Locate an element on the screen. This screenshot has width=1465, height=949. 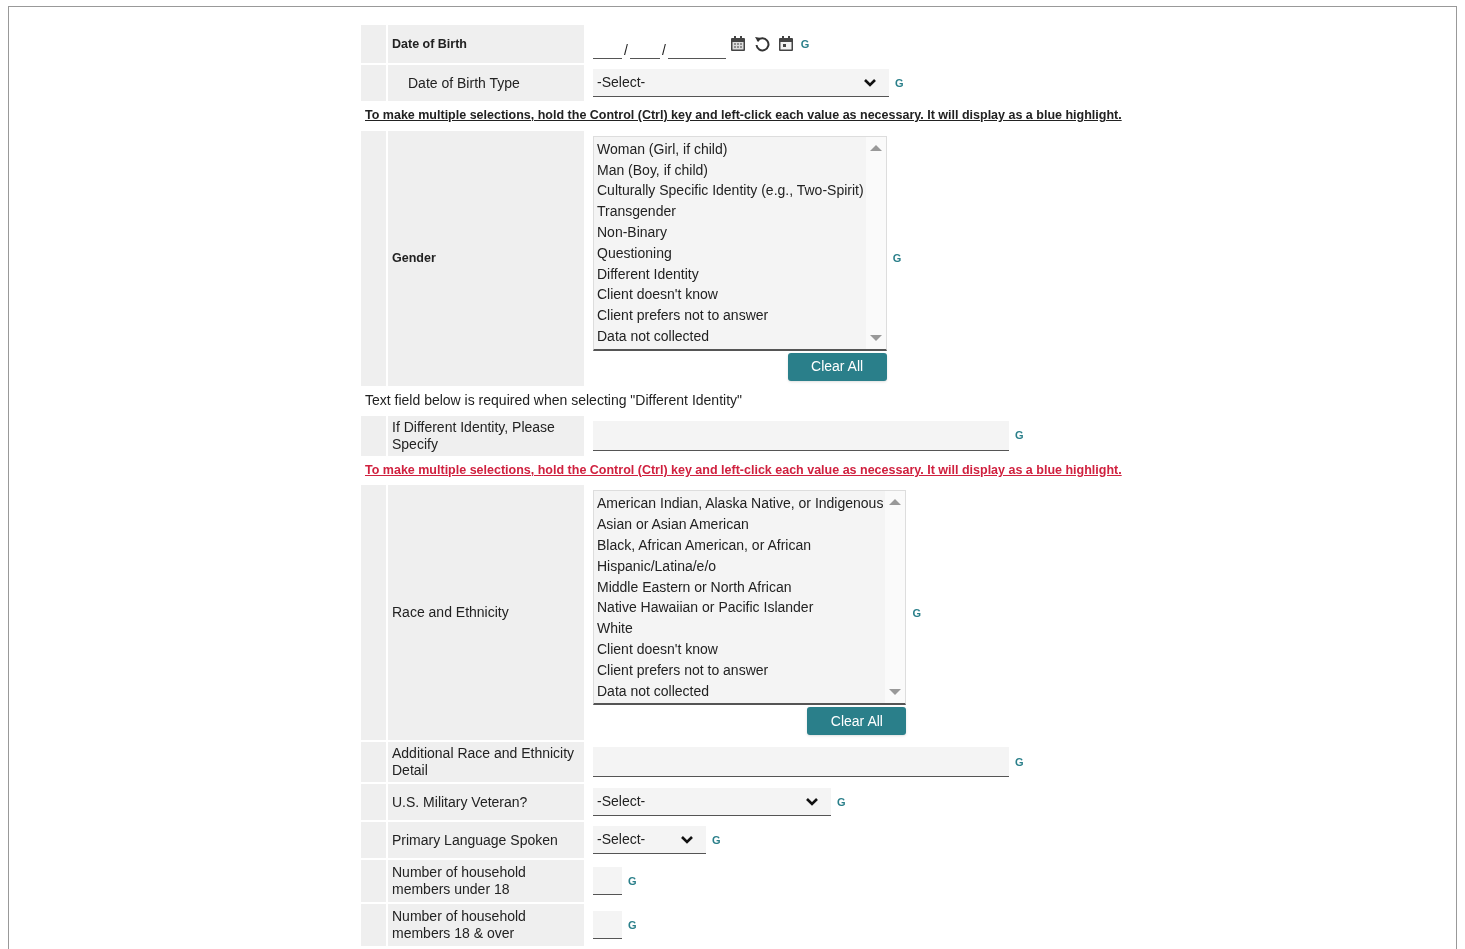
list-option: Black, African American, or African is located at coordinates (740, 545).